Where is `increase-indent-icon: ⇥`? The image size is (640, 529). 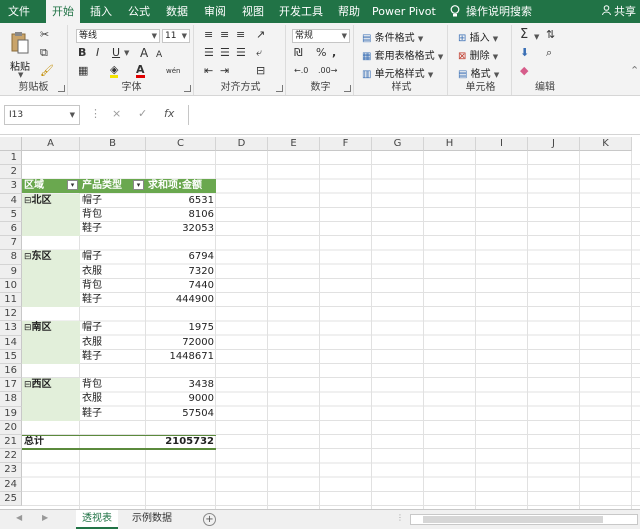
increase-indent-icon: ⇥ is located at coordinates (224, 71).